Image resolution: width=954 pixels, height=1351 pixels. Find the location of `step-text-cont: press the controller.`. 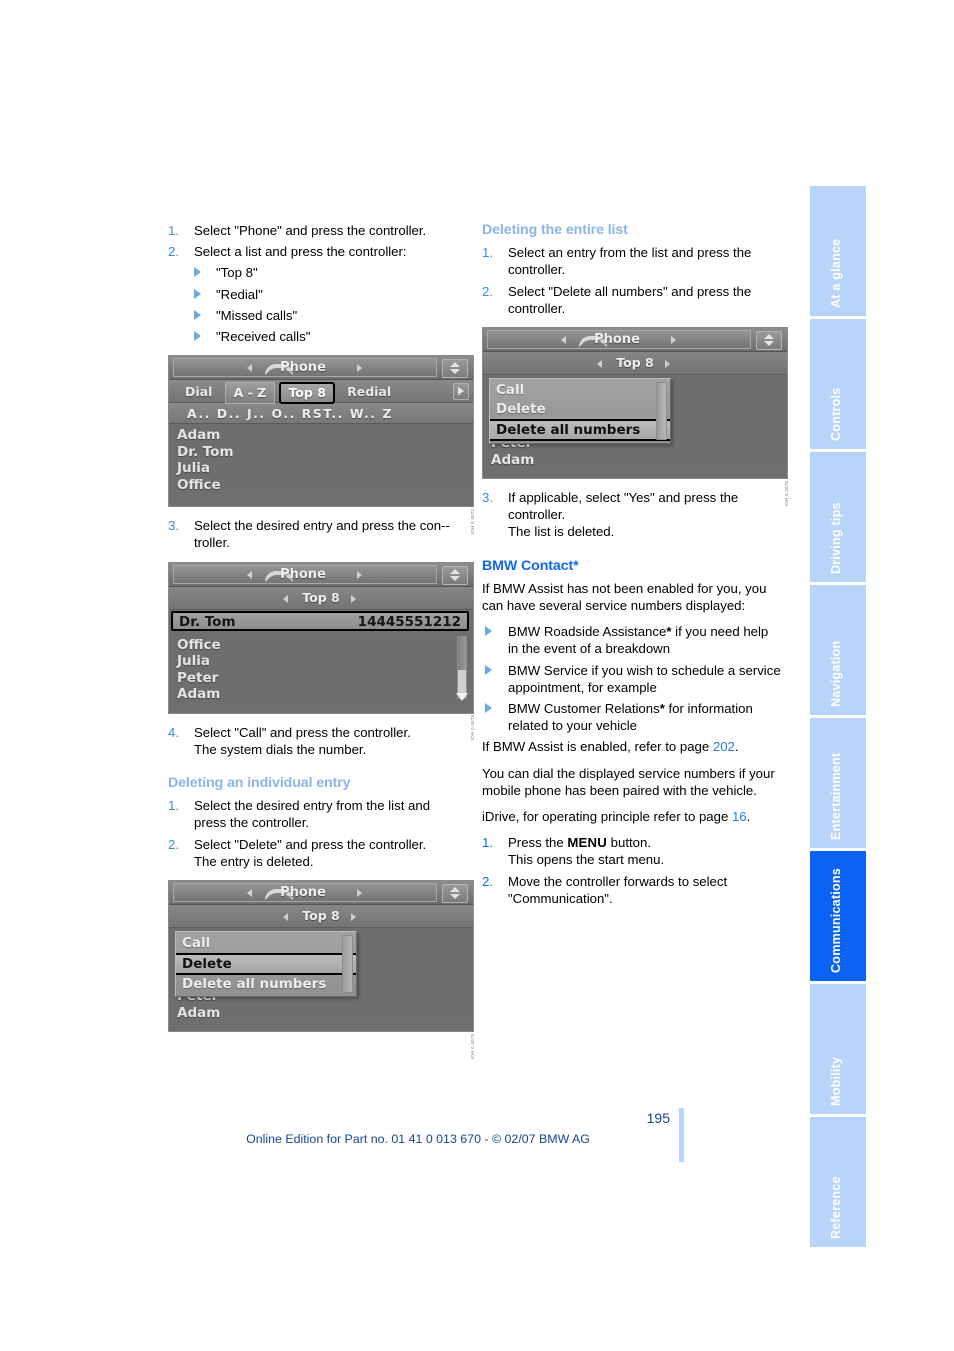

step-text-cont: press the controller. is located at coordinates (252, 823).